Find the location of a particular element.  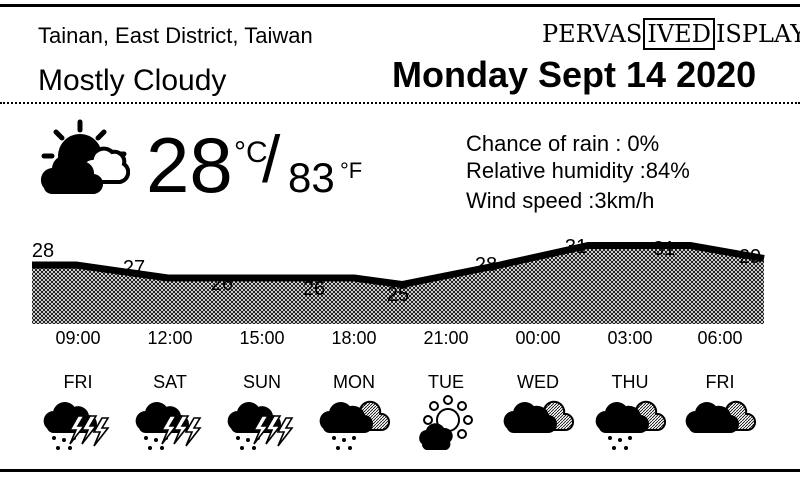

daily-day-label: SUN is located at coordinates (262, 382).